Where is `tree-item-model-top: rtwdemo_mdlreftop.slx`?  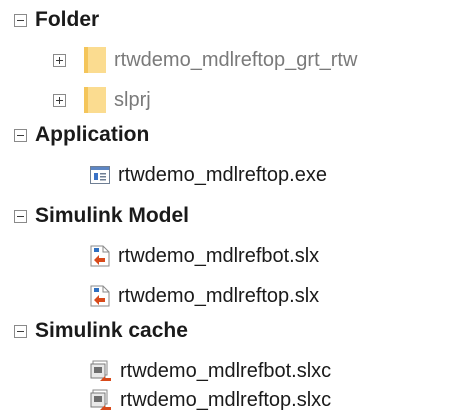 tree-item-model-top: rtwdemo_mdlreftop.slx is located at coordinates (204, 296).